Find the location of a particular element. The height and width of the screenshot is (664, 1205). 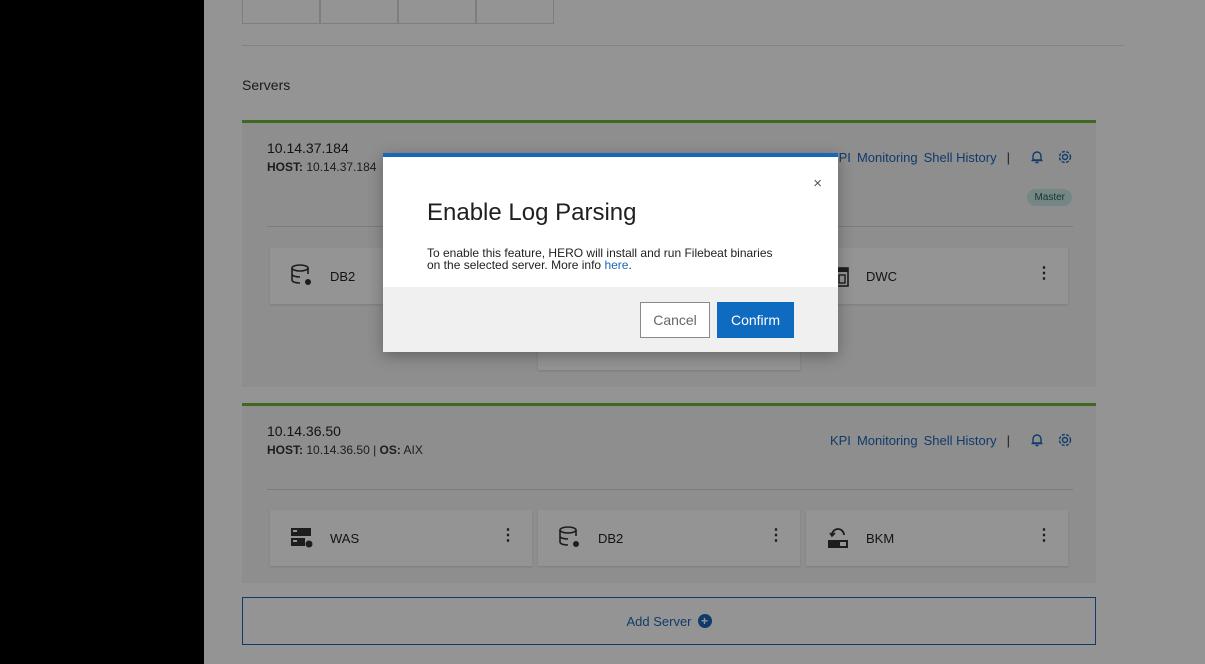

dialog-body-line2: on the selected server. More info here. is located at coordinates (617, 265).